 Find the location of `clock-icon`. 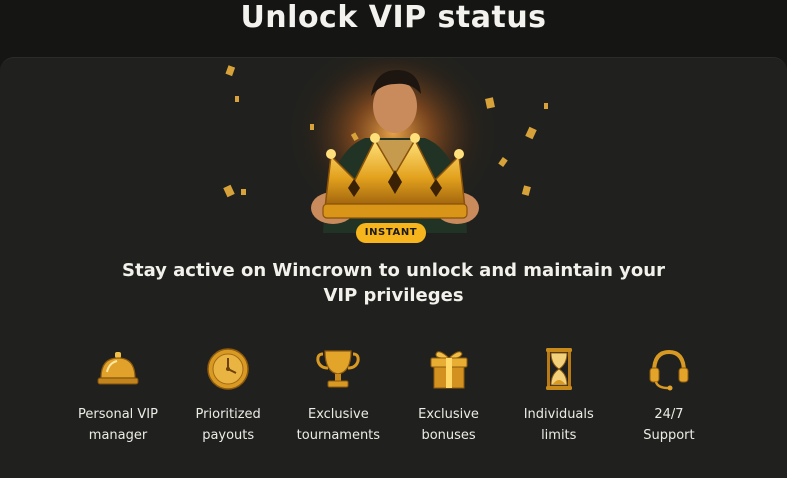

clock-icon is located at coordinates (228, 369).